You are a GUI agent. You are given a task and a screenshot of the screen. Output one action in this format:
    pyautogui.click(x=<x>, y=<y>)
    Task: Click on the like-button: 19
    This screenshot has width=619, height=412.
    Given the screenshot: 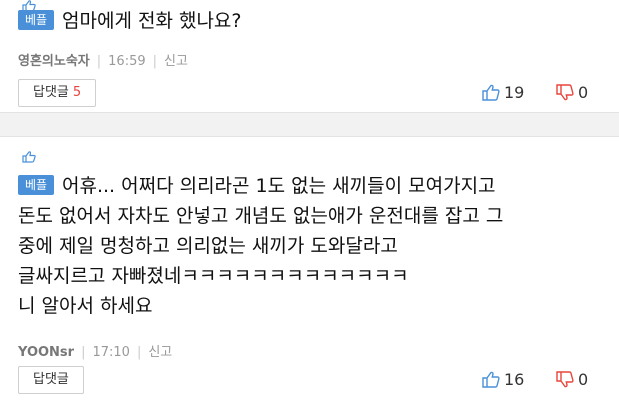 What is the action you would take?
    pyautogui.click(x=503, y=92)
    